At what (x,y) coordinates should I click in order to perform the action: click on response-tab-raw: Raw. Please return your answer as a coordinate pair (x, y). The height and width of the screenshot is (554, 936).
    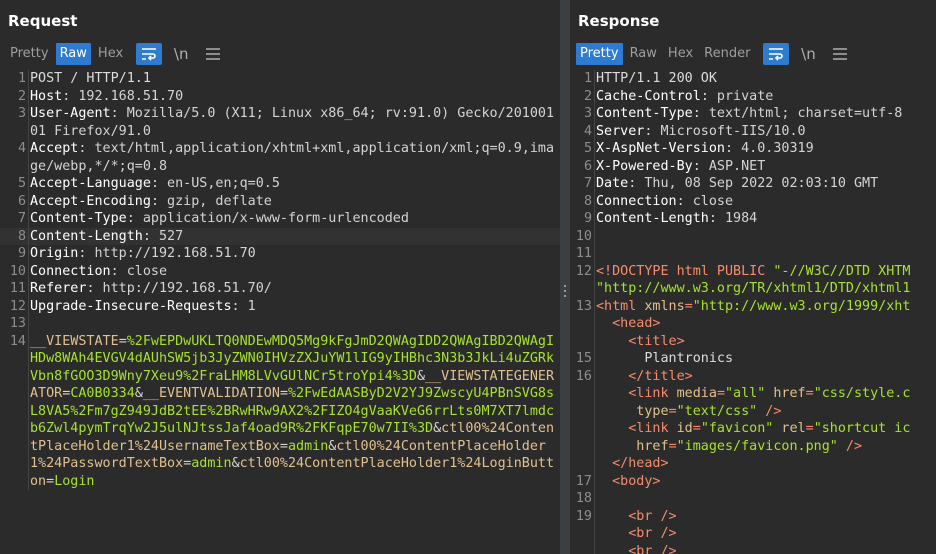
    Looking at the image, I should click on (643, 54).